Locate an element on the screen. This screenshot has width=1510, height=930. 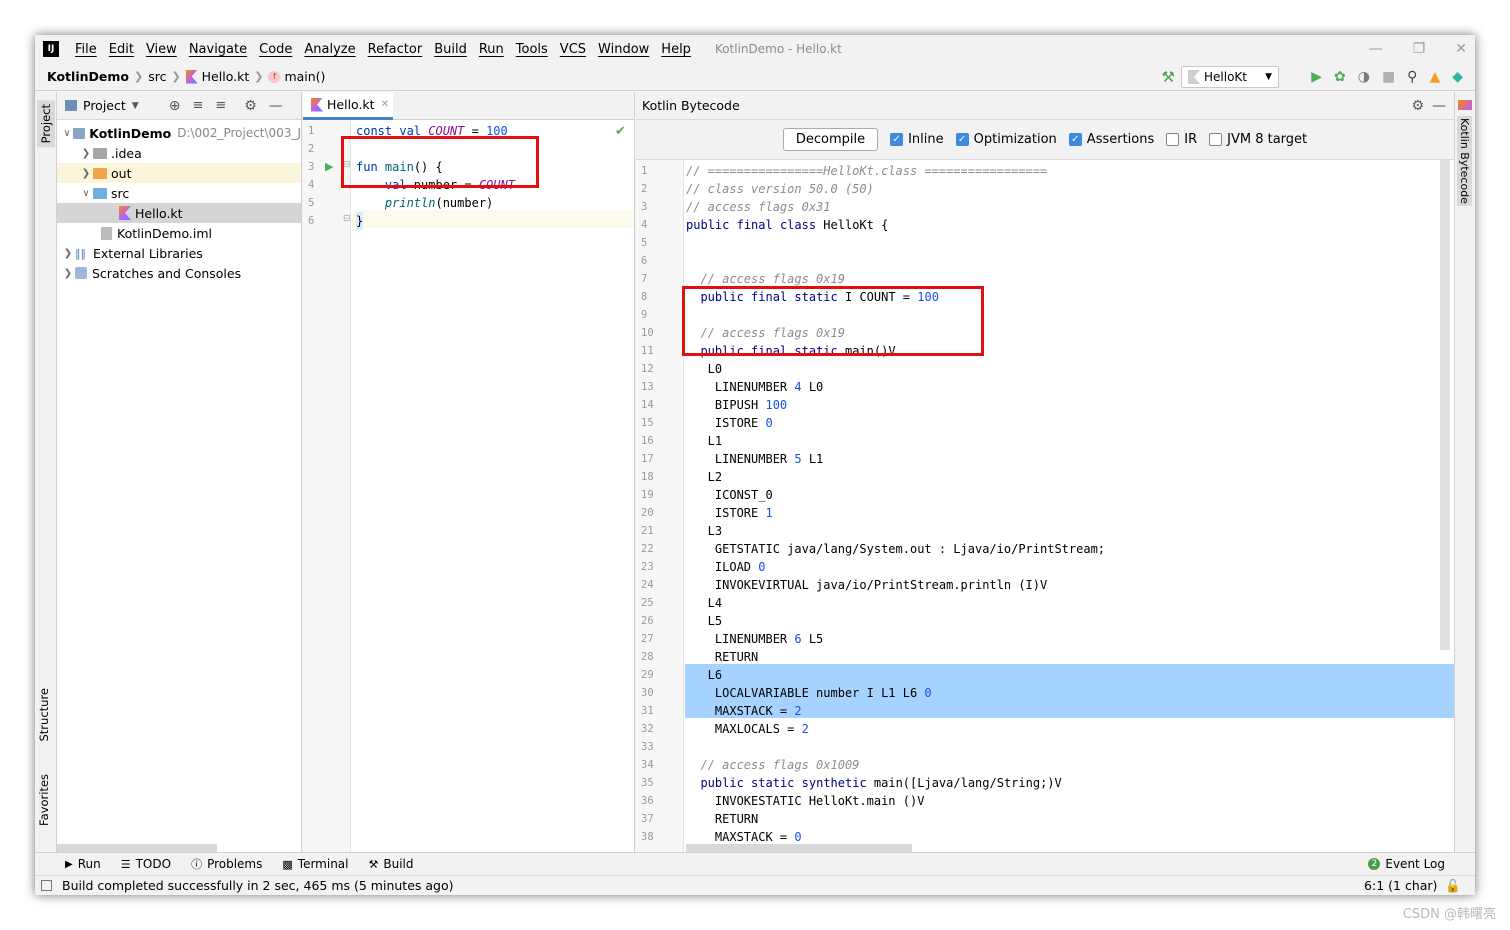
locate-icon: ⊕ is located at coordinates (175, 106).